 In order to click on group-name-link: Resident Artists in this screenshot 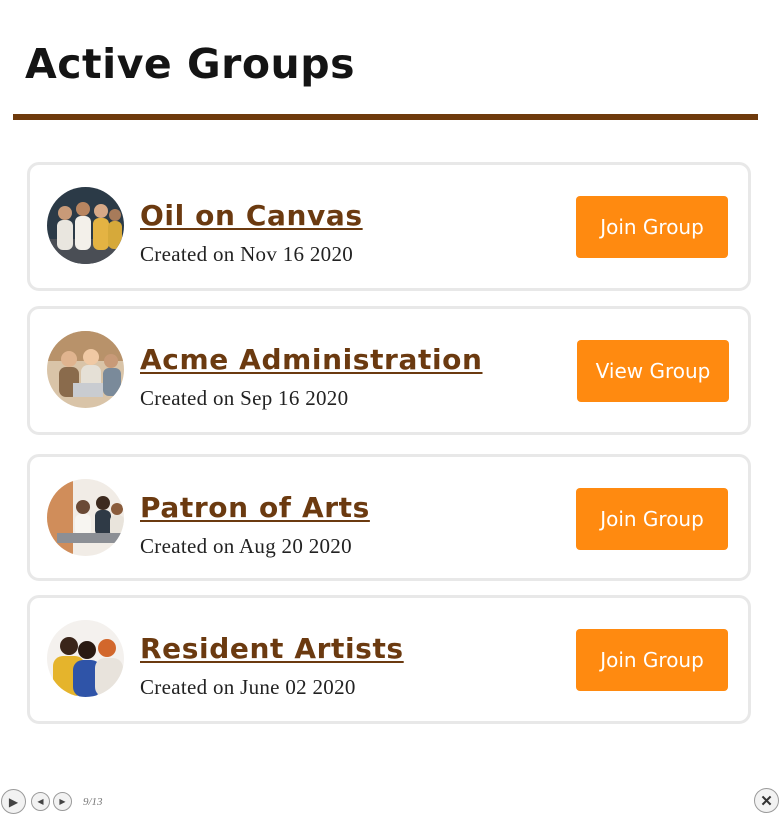, I will do `click(272, 648)`.